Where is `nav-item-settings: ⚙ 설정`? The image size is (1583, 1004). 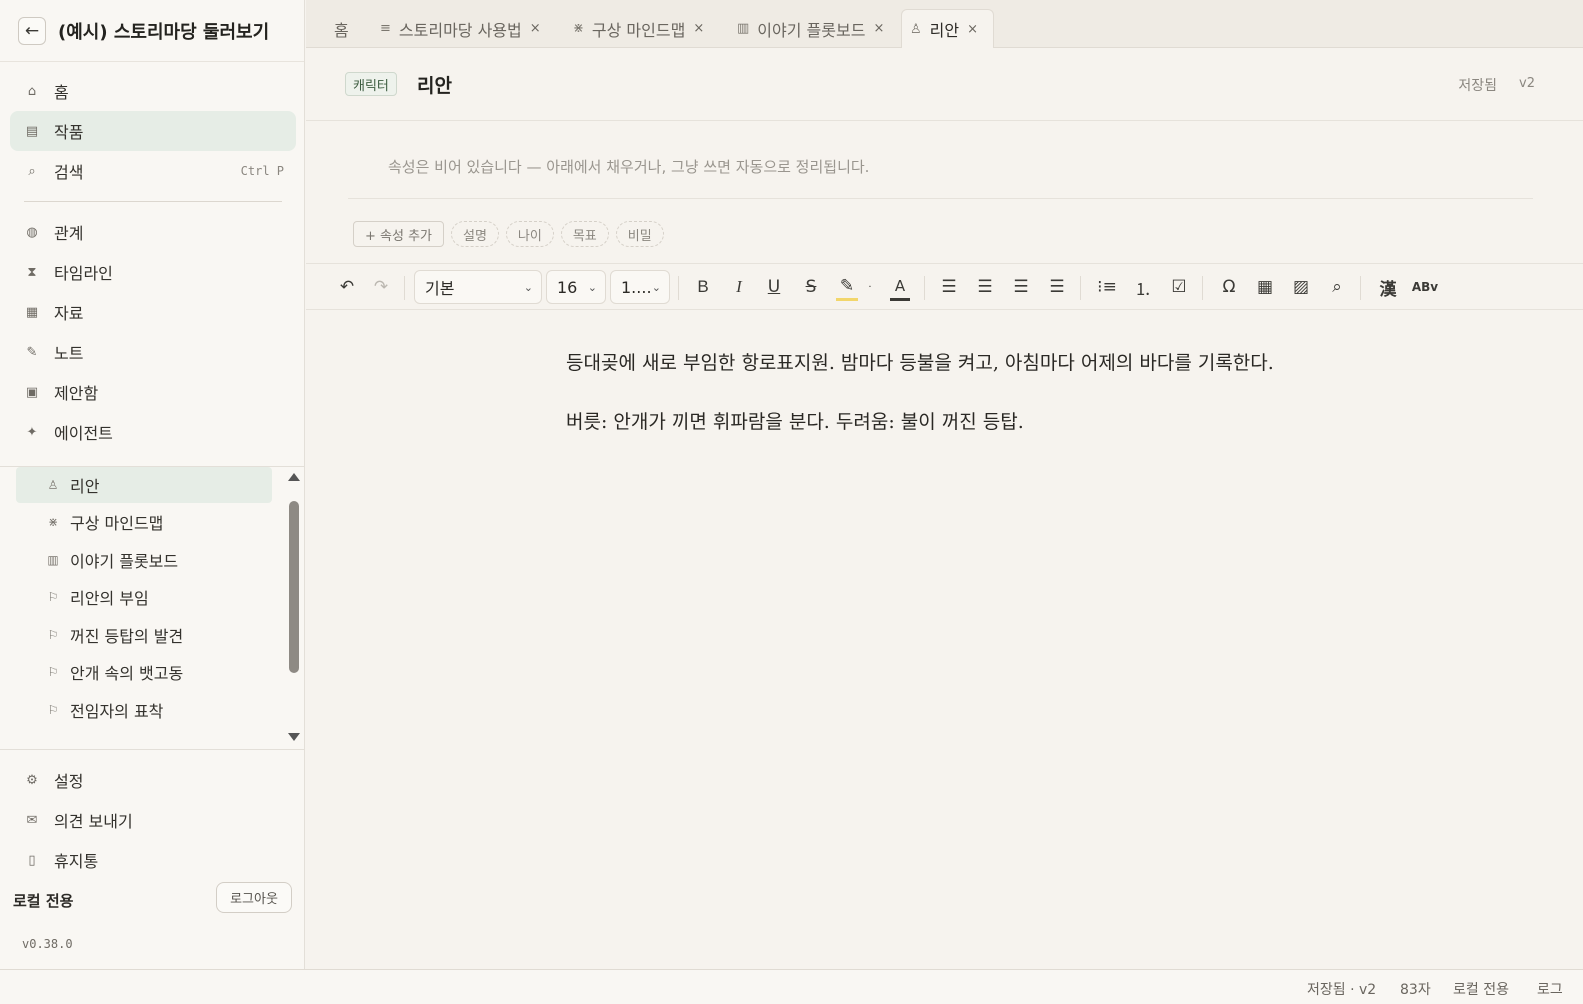
nav-item-settings: ⚙ 설정 is located at coordinates (153, 780).